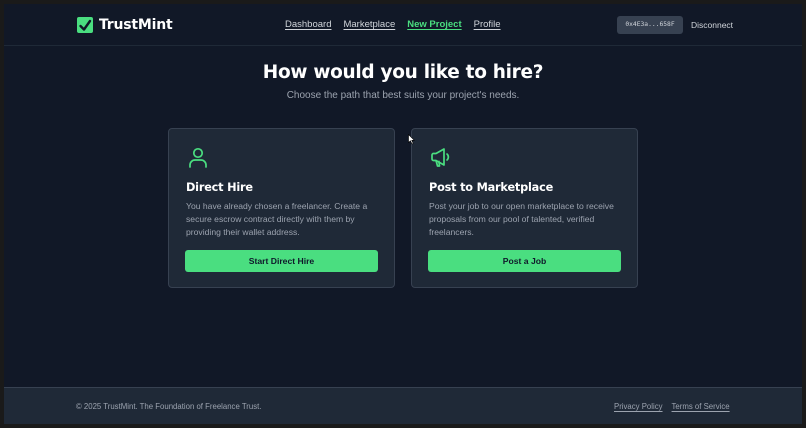  Describe the element at coordinates (491, 187) in the screenshot. I see `card-title: Post to Marketplace` at that location.